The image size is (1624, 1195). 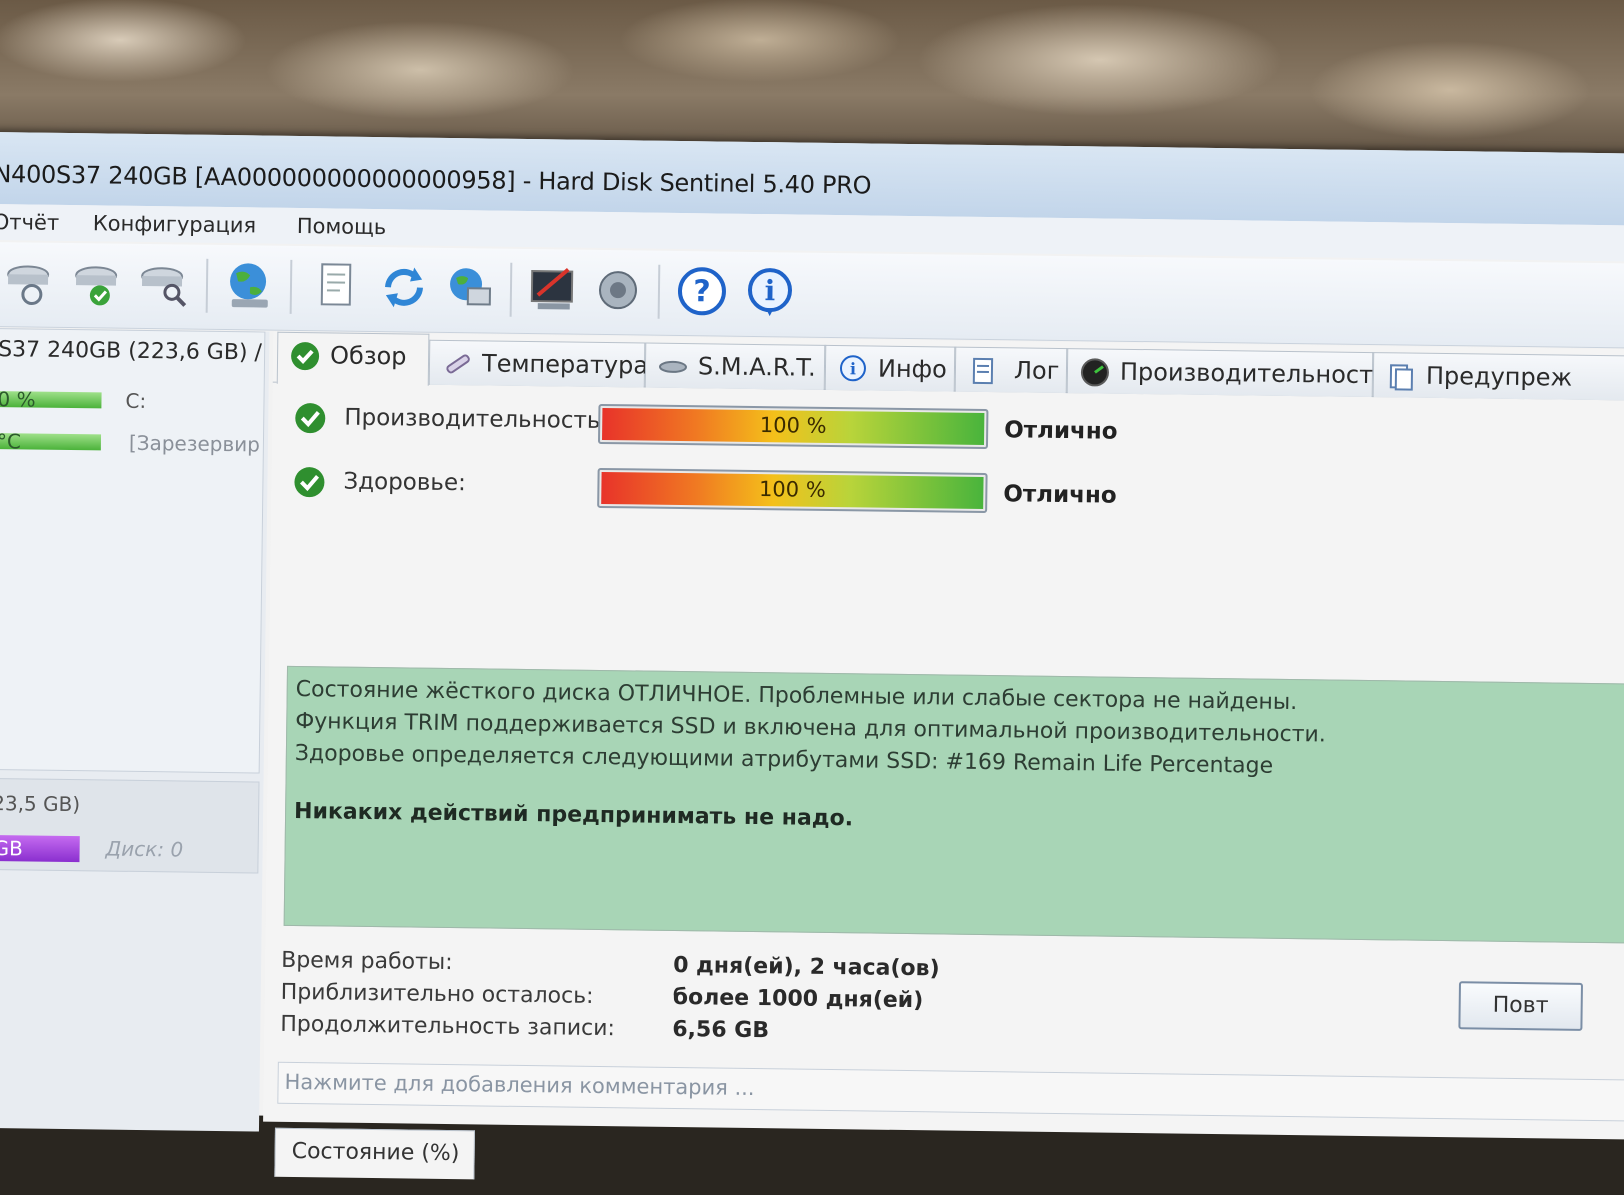 I want to click on performance-rating: Отлично, so click(x=1061, y=430).